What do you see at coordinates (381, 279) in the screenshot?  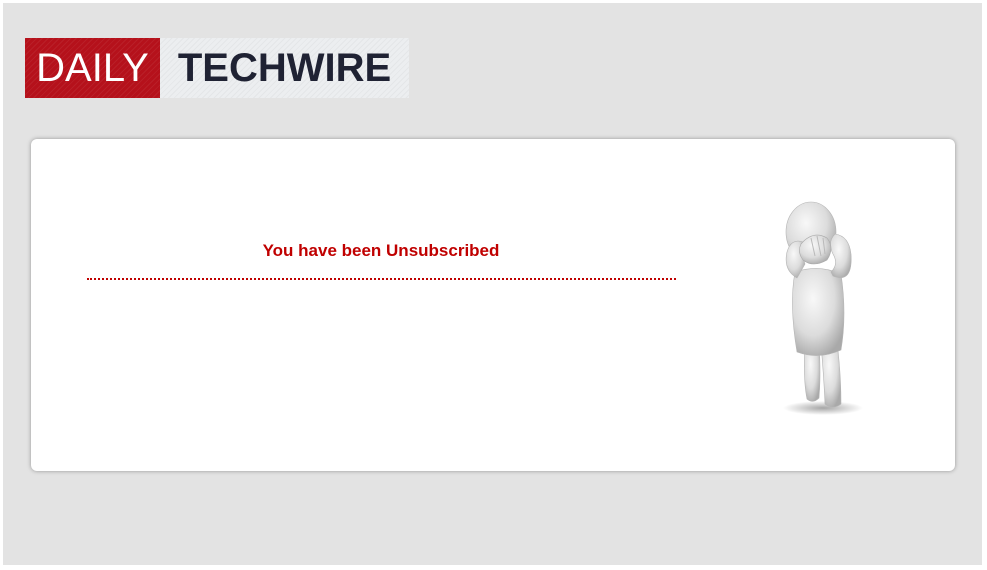 I see `dotted-divider` at bounding box center [381, 279].